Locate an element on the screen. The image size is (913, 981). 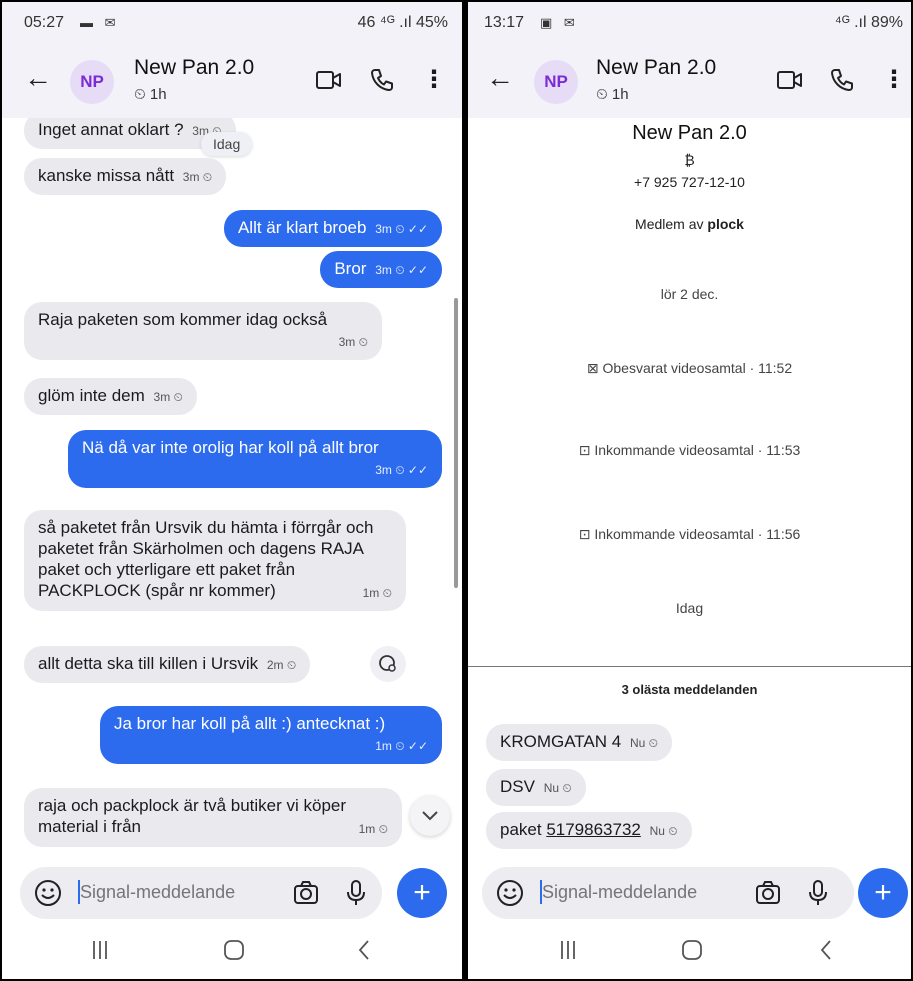
message-outgoing: Allt är klart broeb 3m ⏲ ✓✓ is located at coordinates (332, 228).